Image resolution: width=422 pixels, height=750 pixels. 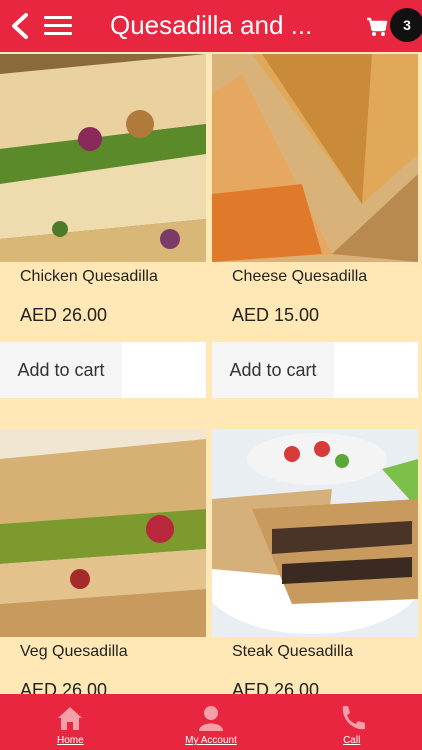 What do you see at coordinates (276, 315) in the screenshot?
I see `product-price: AED 15.00` at bounding box center [276, 315].